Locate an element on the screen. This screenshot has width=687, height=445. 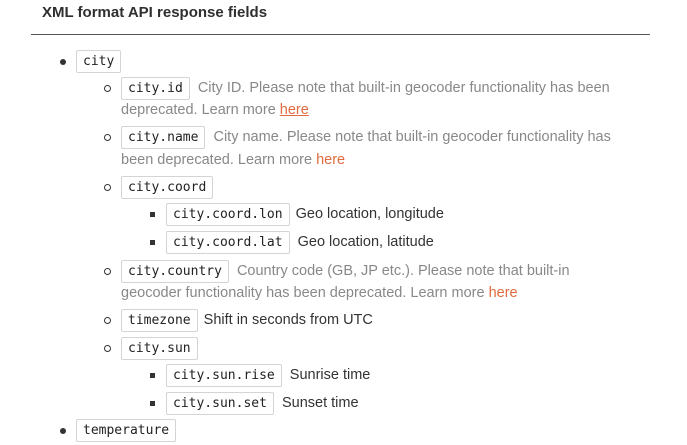
field-desc-city-coord-lat: Geo location, latitude is located at coordinates (365, 242).